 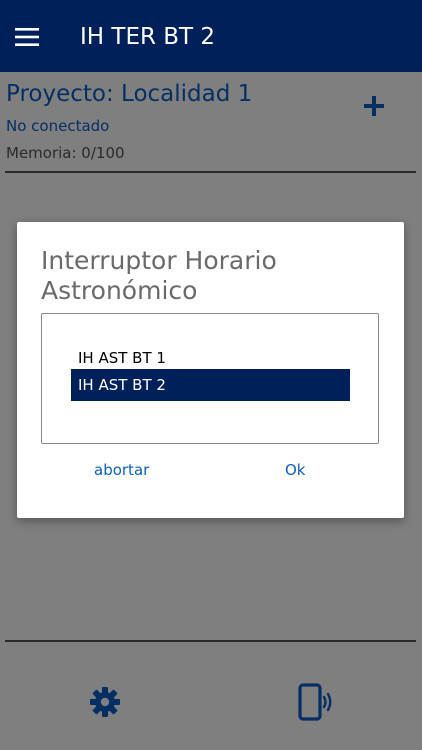 I want to click on device-option-2: IH AST BT 2, so click(x=210, y=385).